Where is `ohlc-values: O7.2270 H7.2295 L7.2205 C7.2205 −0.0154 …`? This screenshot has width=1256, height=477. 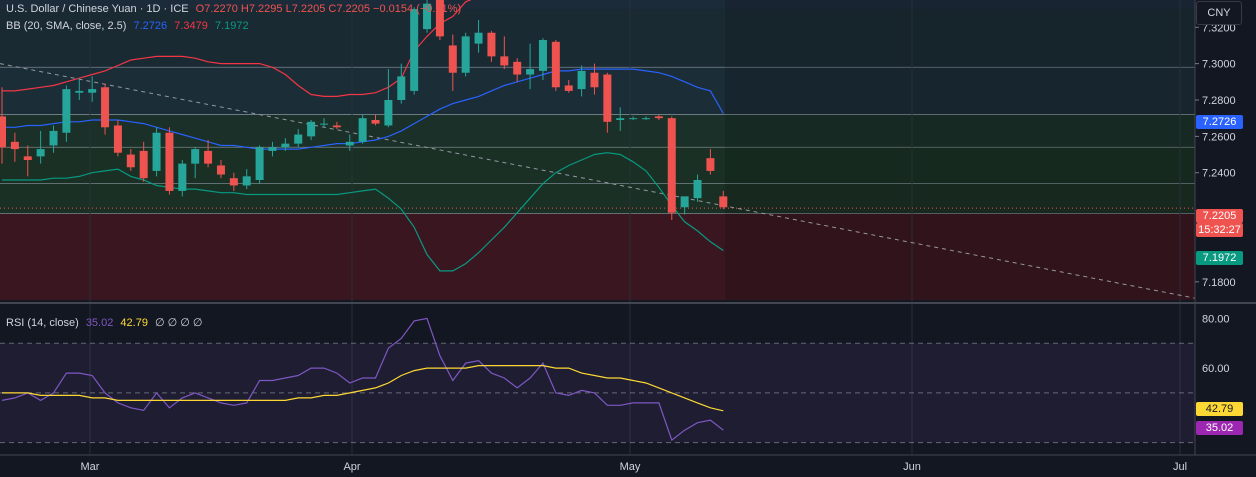
ohlc-values: O7.2270 H7.2295 L7.2205 C7.2205 −0.0154 … is located at coordinates (328, 9).